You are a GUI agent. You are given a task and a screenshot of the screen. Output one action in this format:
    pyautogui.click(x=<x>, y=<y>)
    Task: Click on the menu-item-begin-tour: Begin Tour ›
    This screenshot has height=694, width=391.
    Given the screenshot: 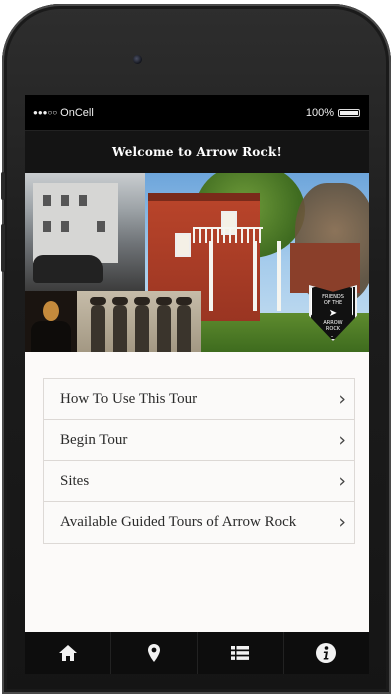 What is the action you would take?
    pyautogui.click(x=199, y=440)
    